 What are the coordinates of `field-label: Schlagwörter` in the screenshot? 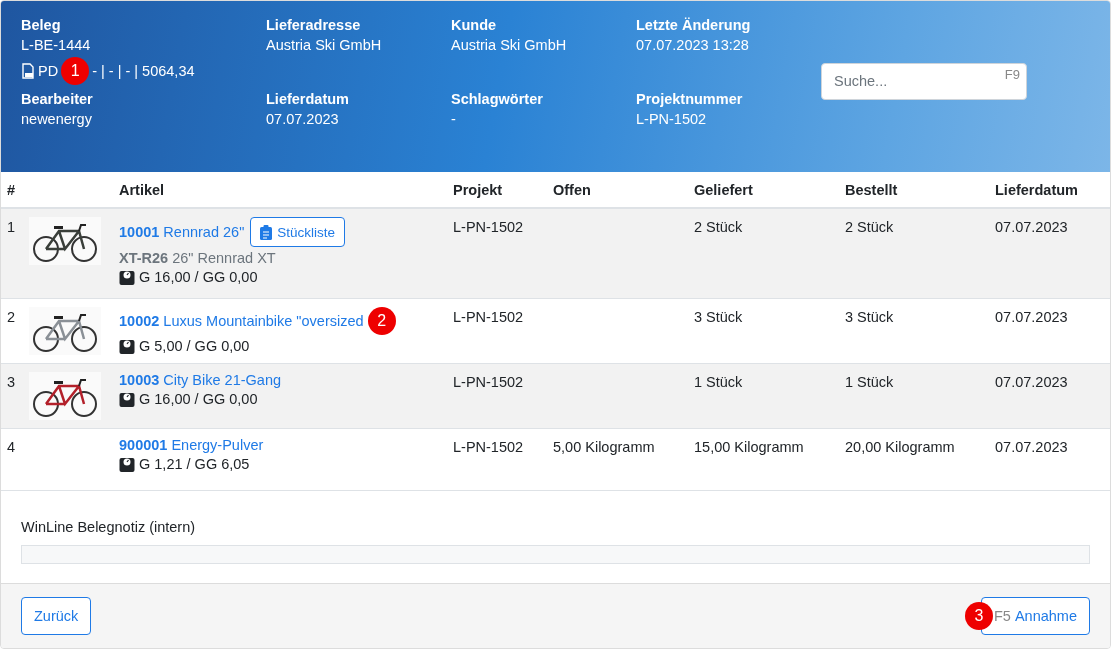 It's located at (497, 99).